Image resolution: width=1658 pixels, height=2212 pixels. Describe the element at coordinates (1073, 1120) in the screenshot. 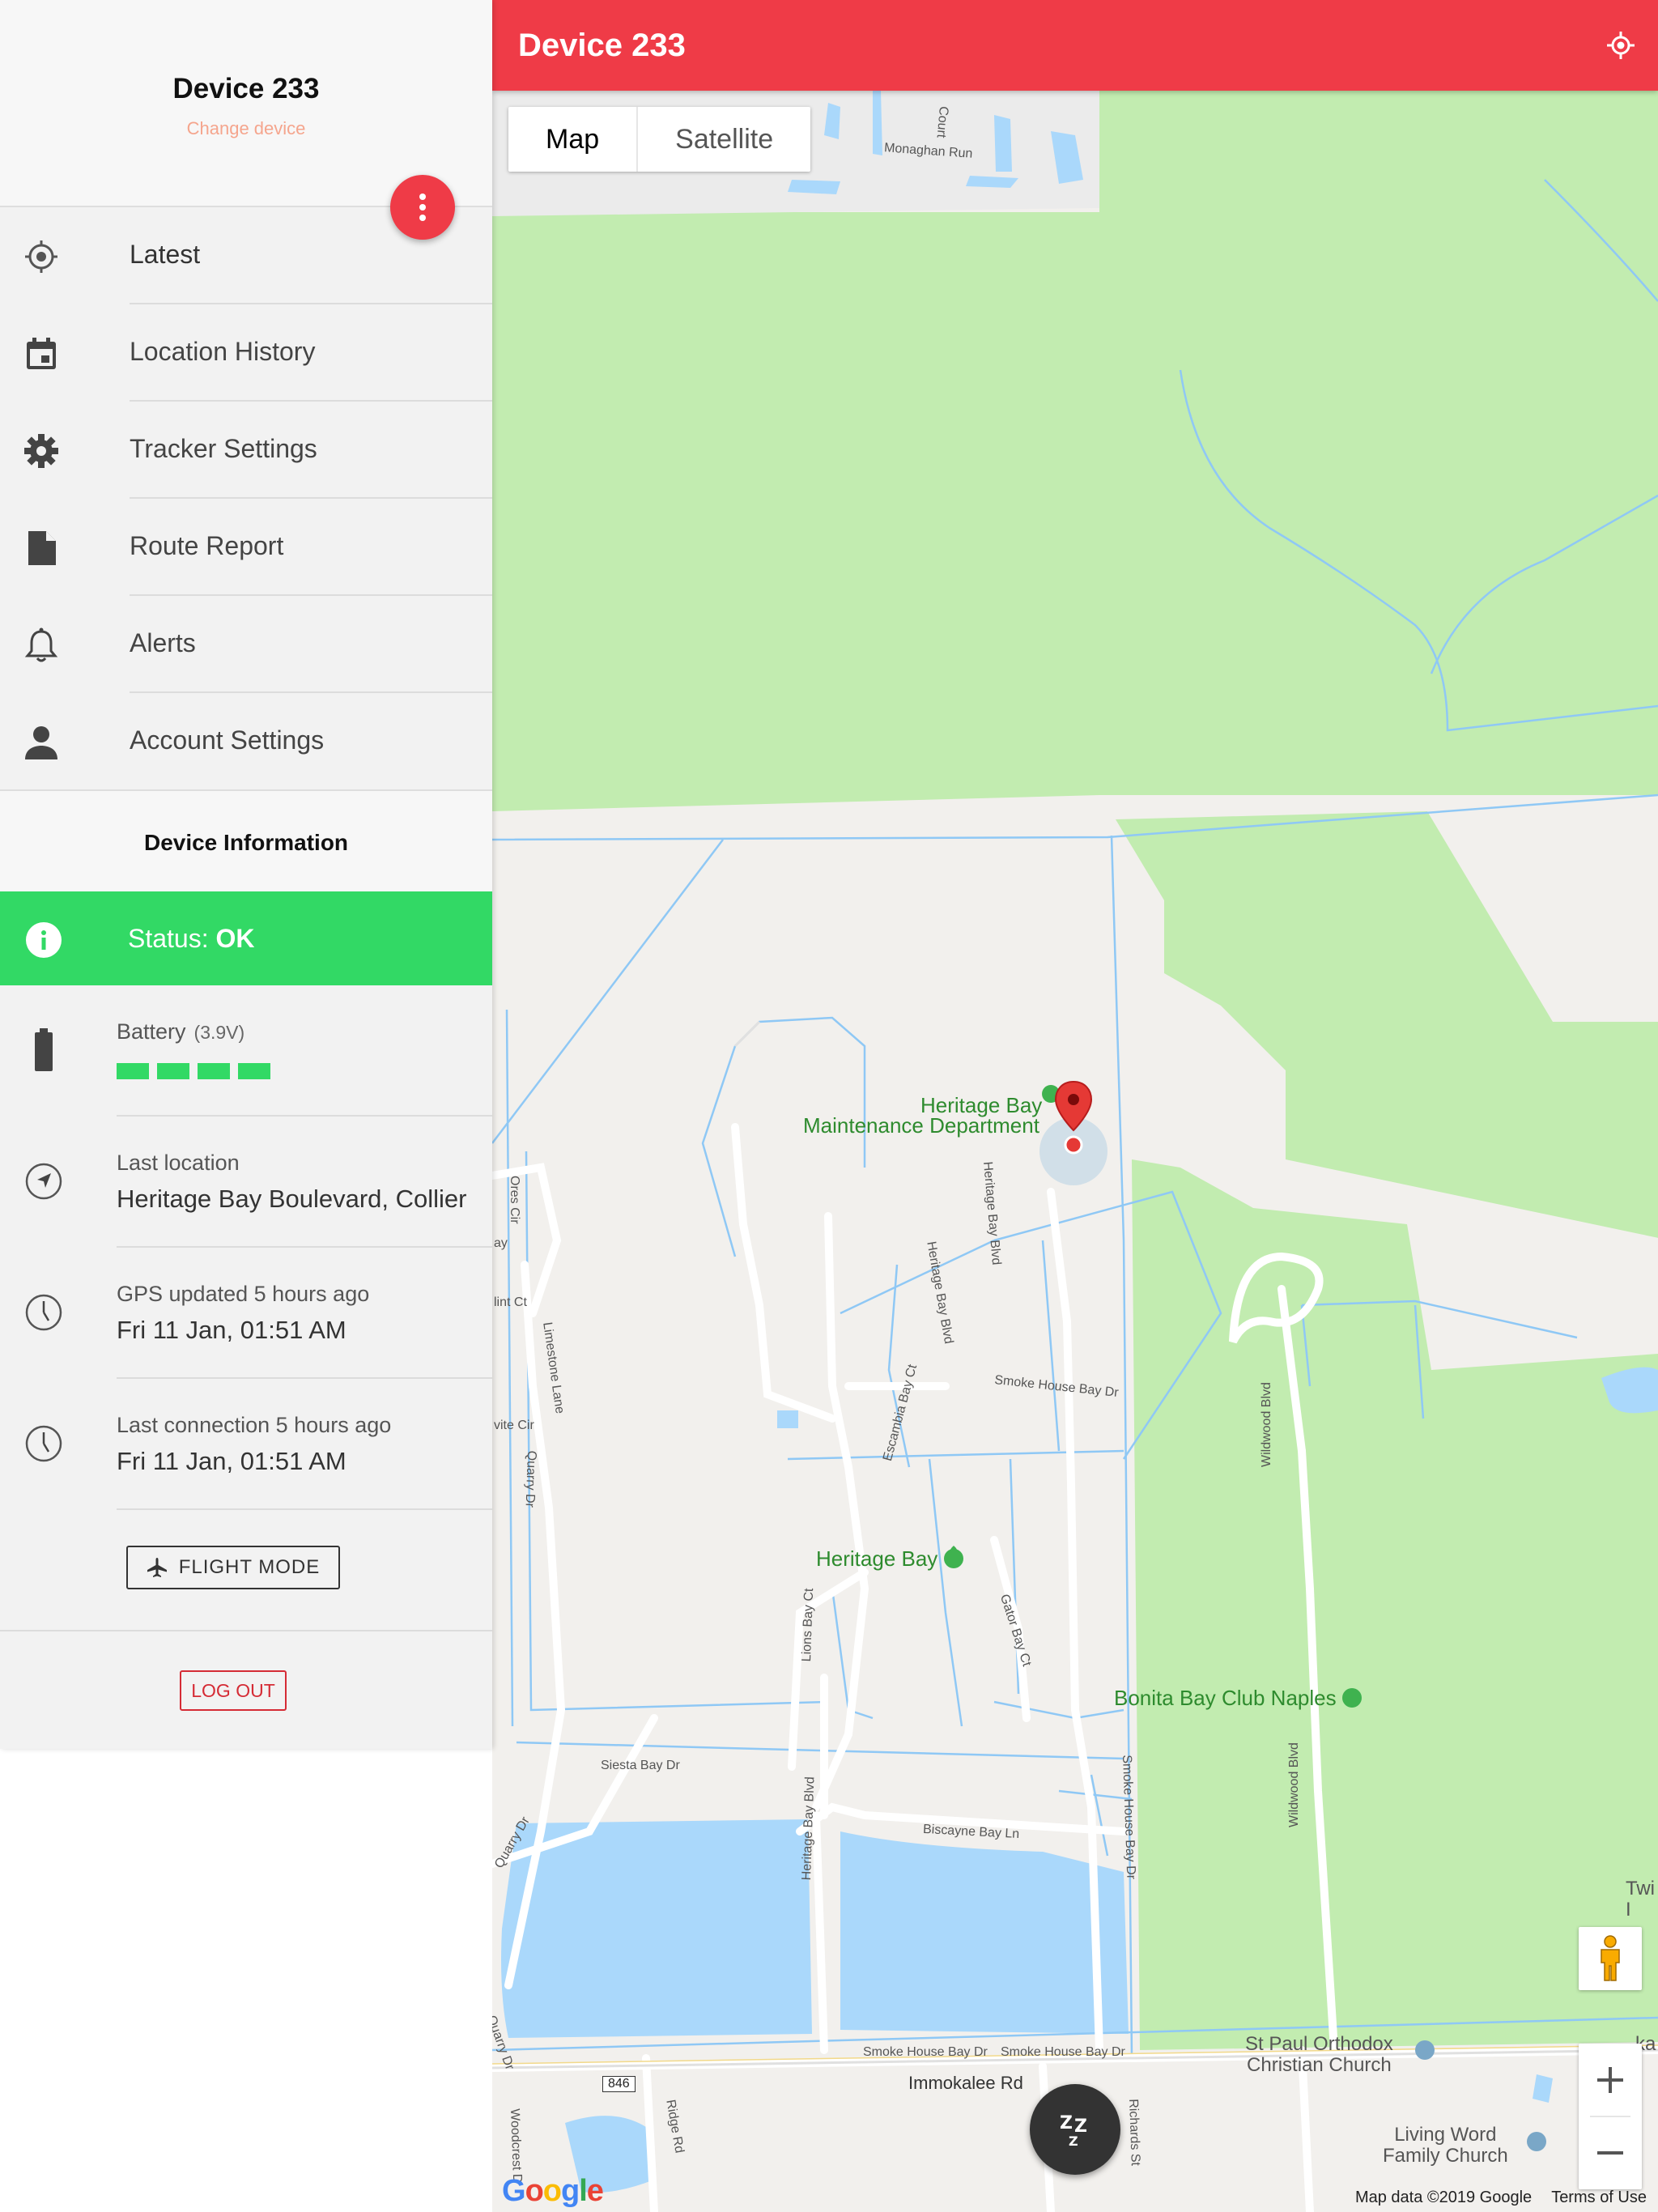

I see `device-location-marker-icon` at that location.